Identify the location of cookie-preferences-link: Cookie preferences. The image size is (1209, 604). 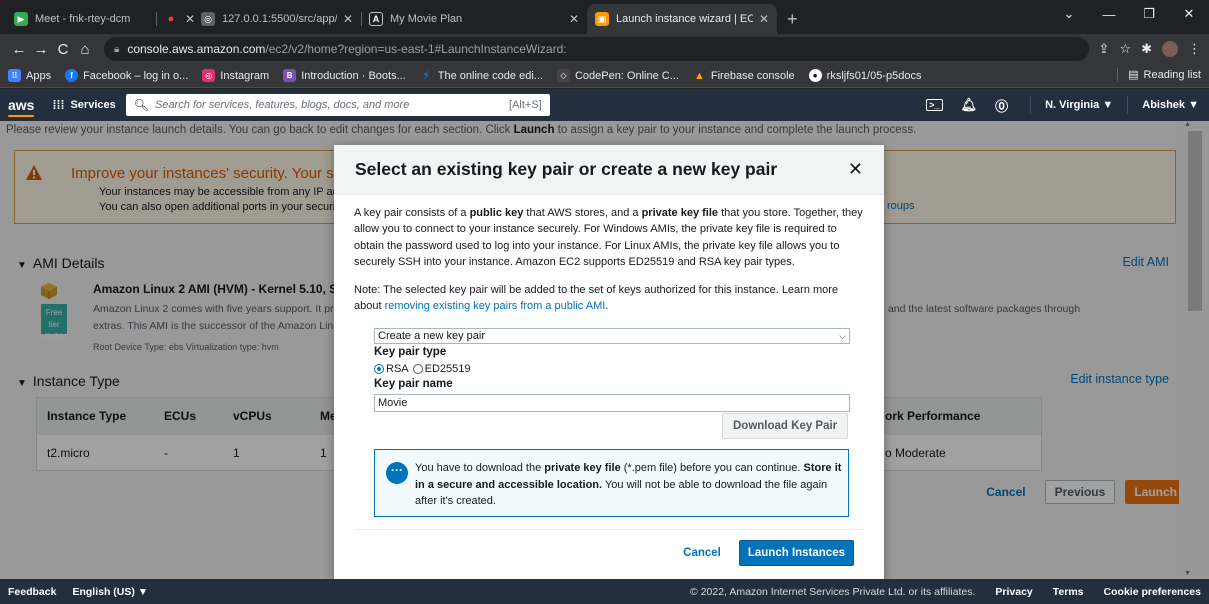
(1152, 592).